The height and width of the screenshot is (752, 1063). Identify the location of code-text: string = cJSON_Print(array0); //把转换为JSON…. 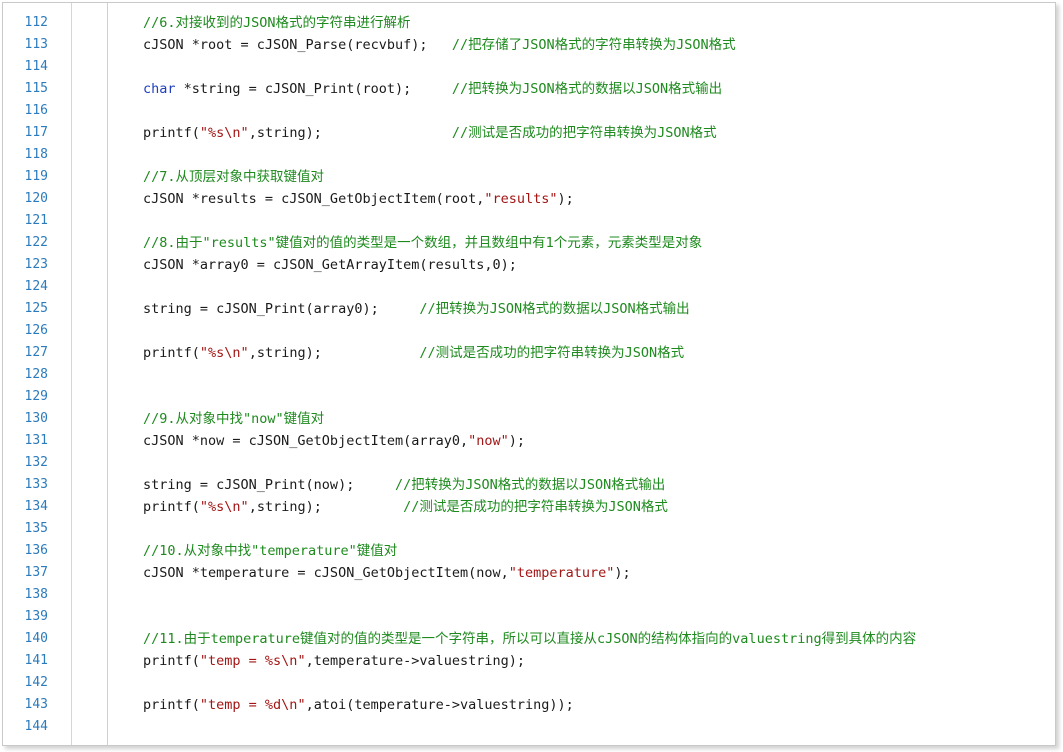
(416, 309).